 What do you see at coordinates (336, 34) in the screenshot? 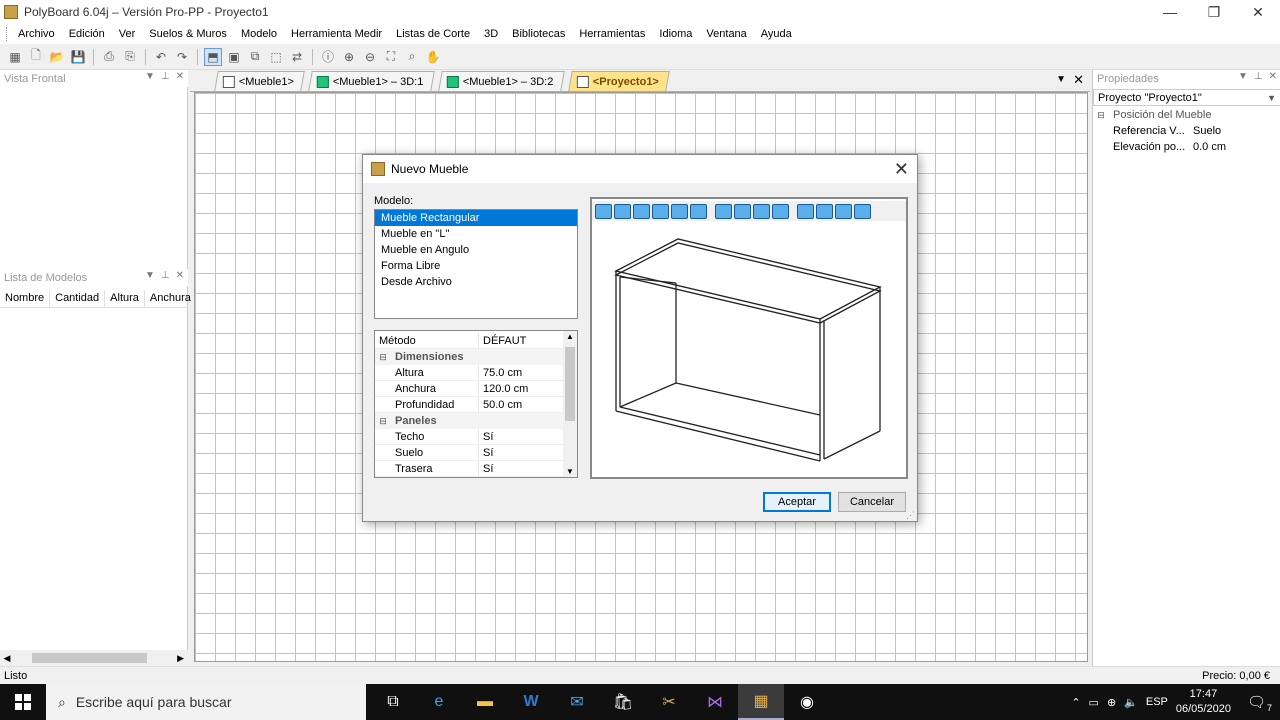
I see `menu-herramienta-medir: Herramienta Medir` at bounding box center [336, 34].